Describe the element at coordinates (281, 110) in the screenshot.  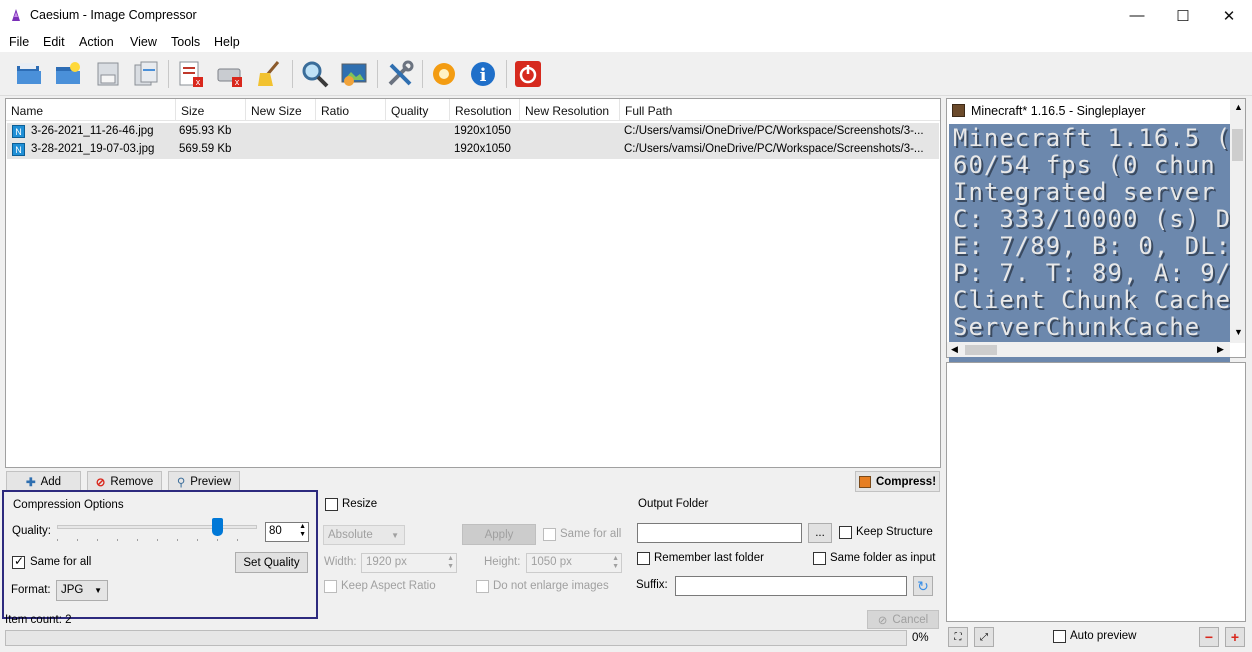
I see `column-new-size: New Size` at that location.